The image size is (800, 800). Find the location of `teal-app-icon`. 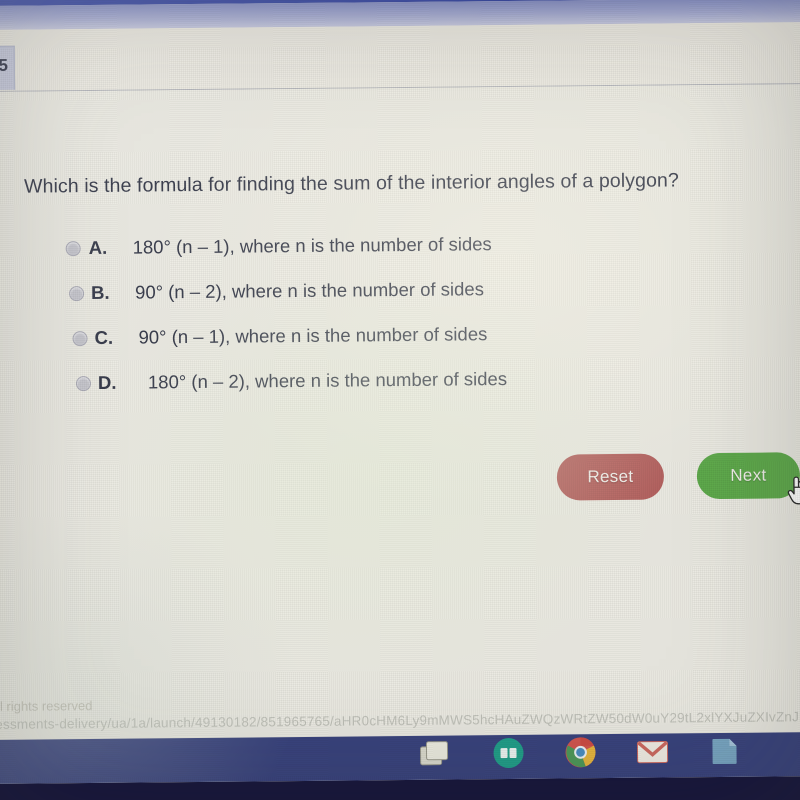

teal-app-icon is located at coordinates (508, 752).